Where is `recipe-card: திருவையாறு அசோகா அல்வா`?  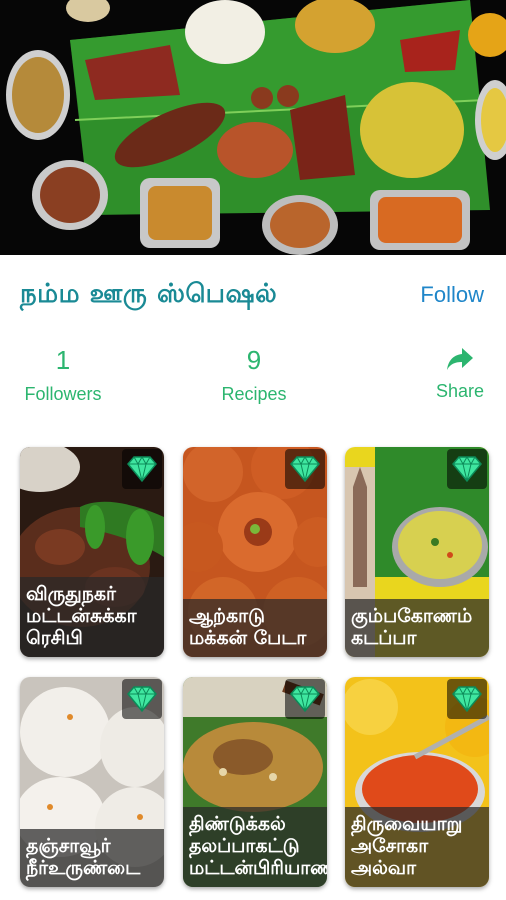 recipe-card: திருவையாறு அசோகா அல்வா is located at coordinates (417, 782).